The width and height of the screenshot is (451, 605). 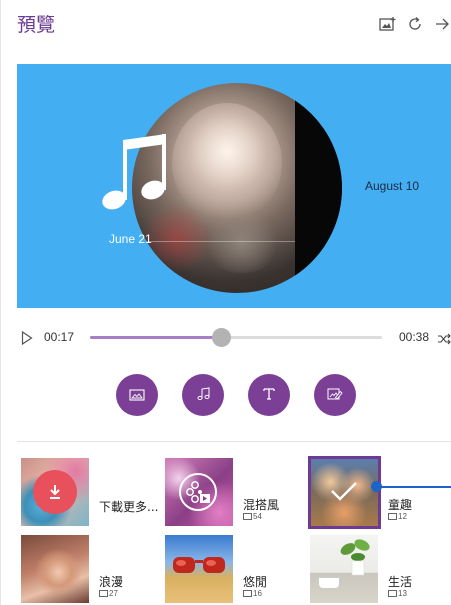 I want to click on selected-frame, so click(x=344, y=492).